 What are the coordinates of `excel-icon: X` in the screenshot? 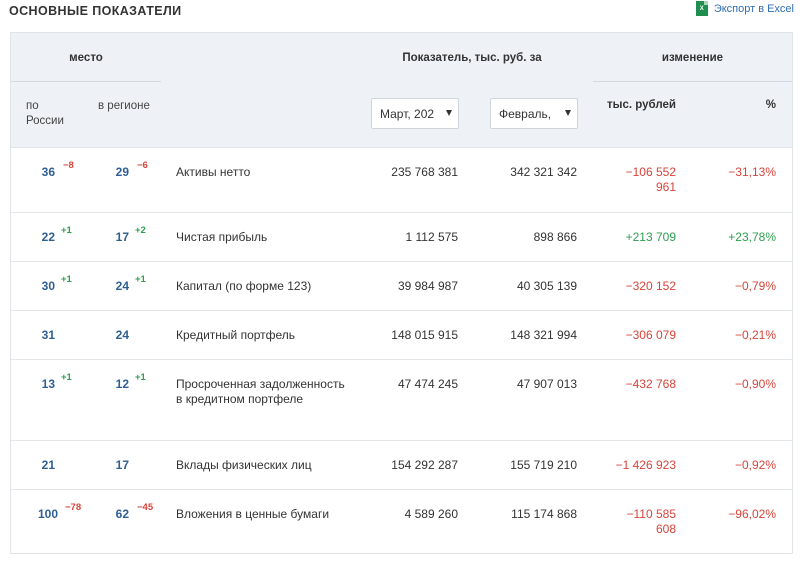 It's located at (701, 8).